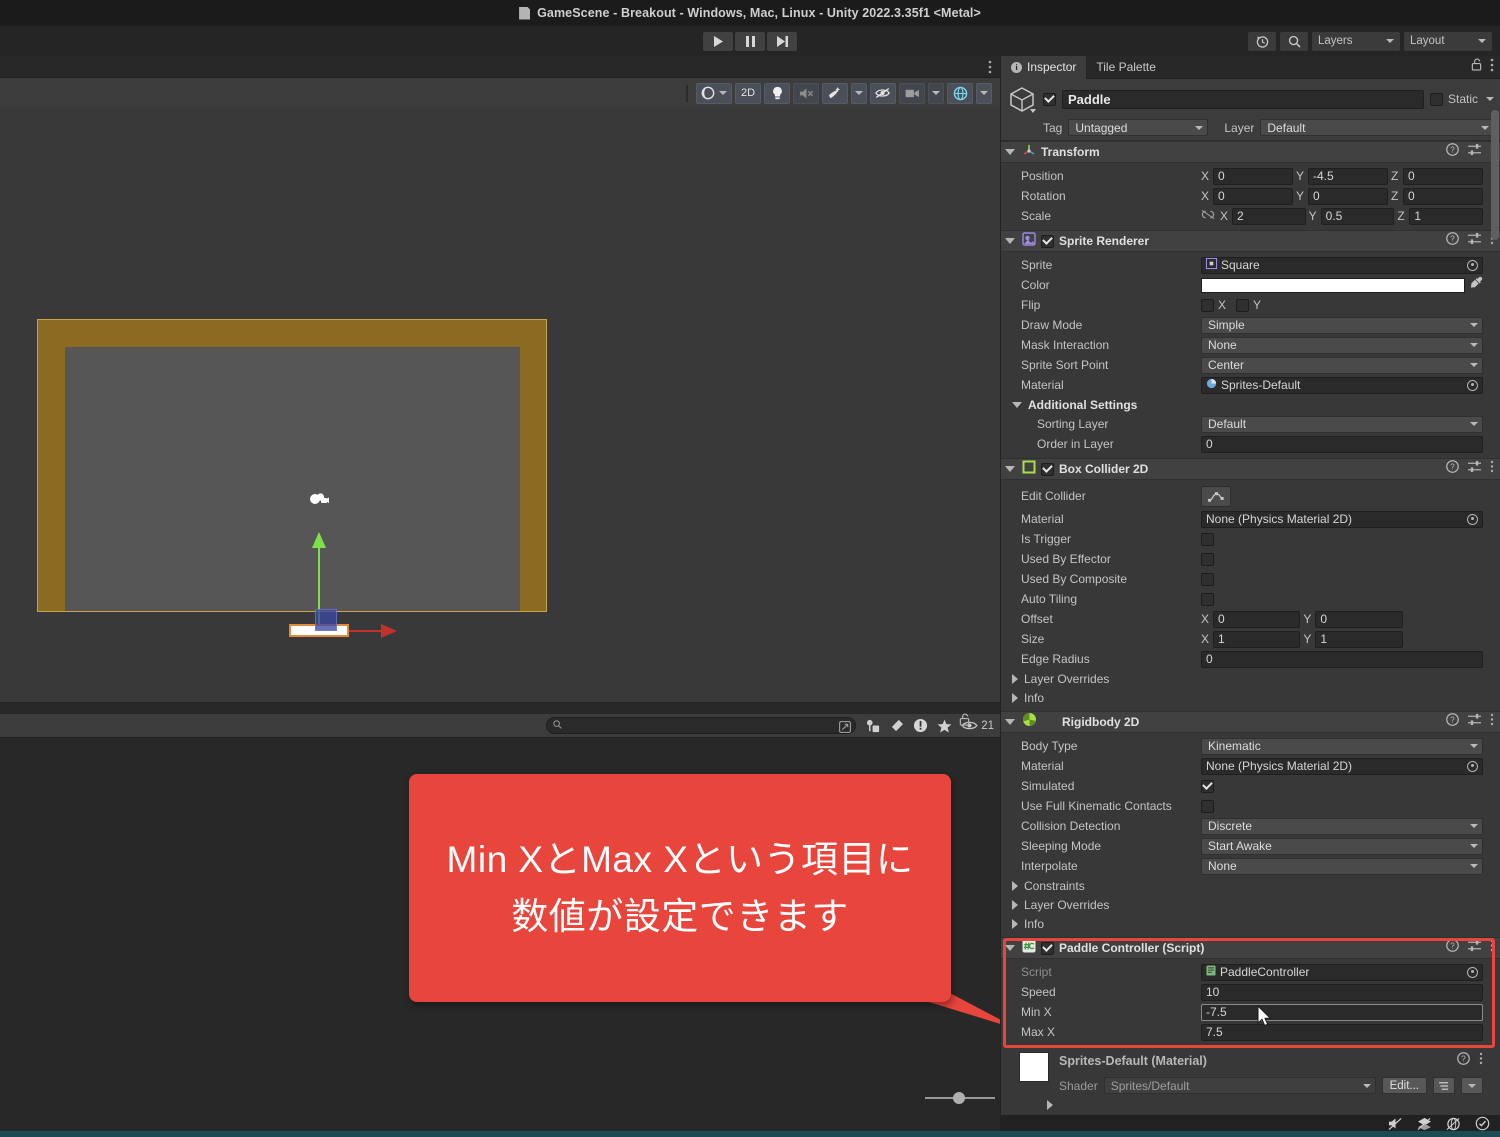 The width and height of the screenshot is (1500, 1137). What do you see at coordinates (1250, 404) in the screenshot?
I see `additional-settings-foldout: Additional Settings` at bounding box center [1250, 404].